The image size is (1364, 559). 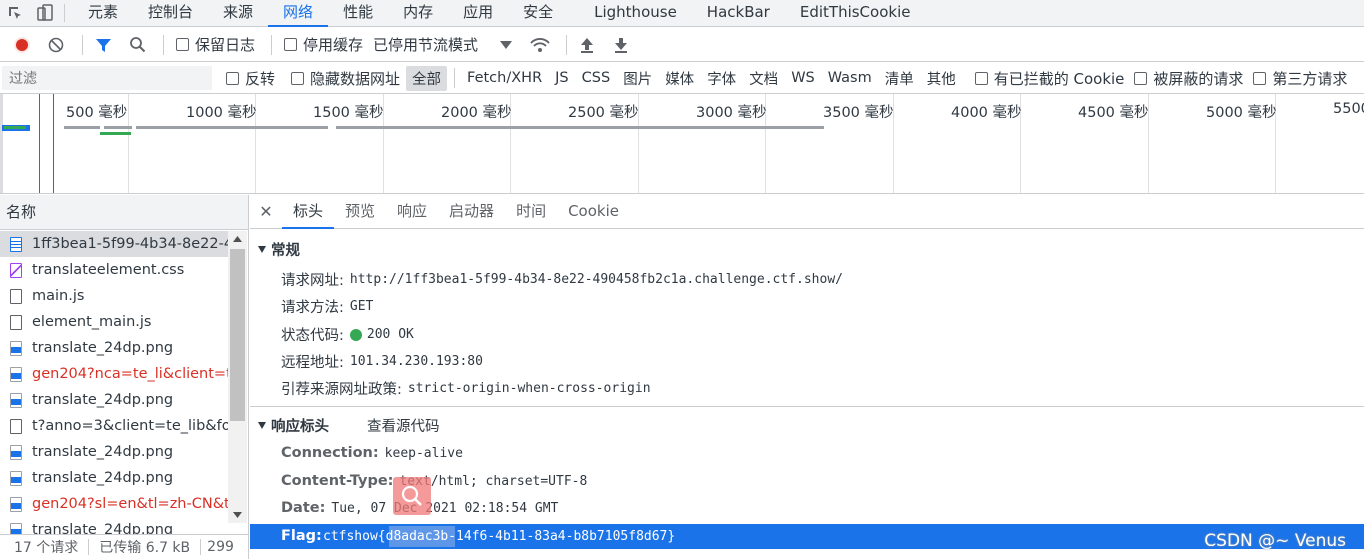 I want to click on tab-security: 安全, so click(x=538, y=13).